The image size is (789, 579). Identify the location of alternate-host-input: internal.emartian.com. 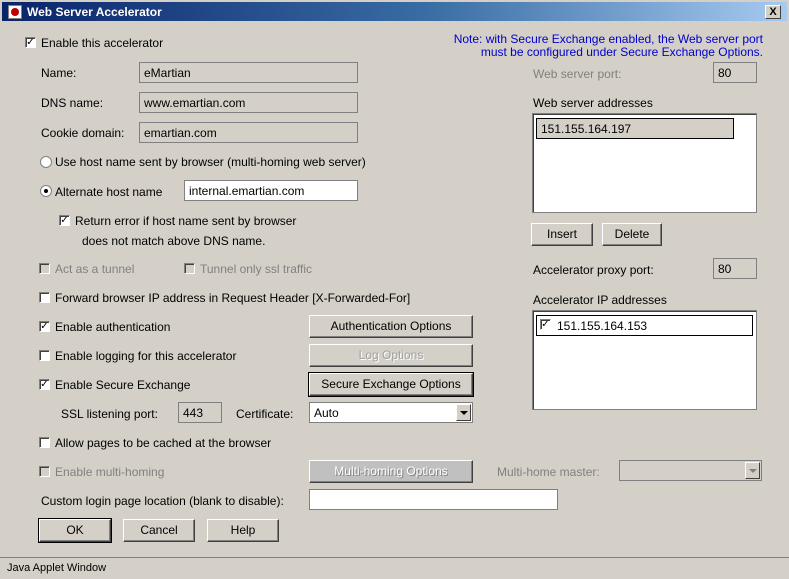
(271, 190).